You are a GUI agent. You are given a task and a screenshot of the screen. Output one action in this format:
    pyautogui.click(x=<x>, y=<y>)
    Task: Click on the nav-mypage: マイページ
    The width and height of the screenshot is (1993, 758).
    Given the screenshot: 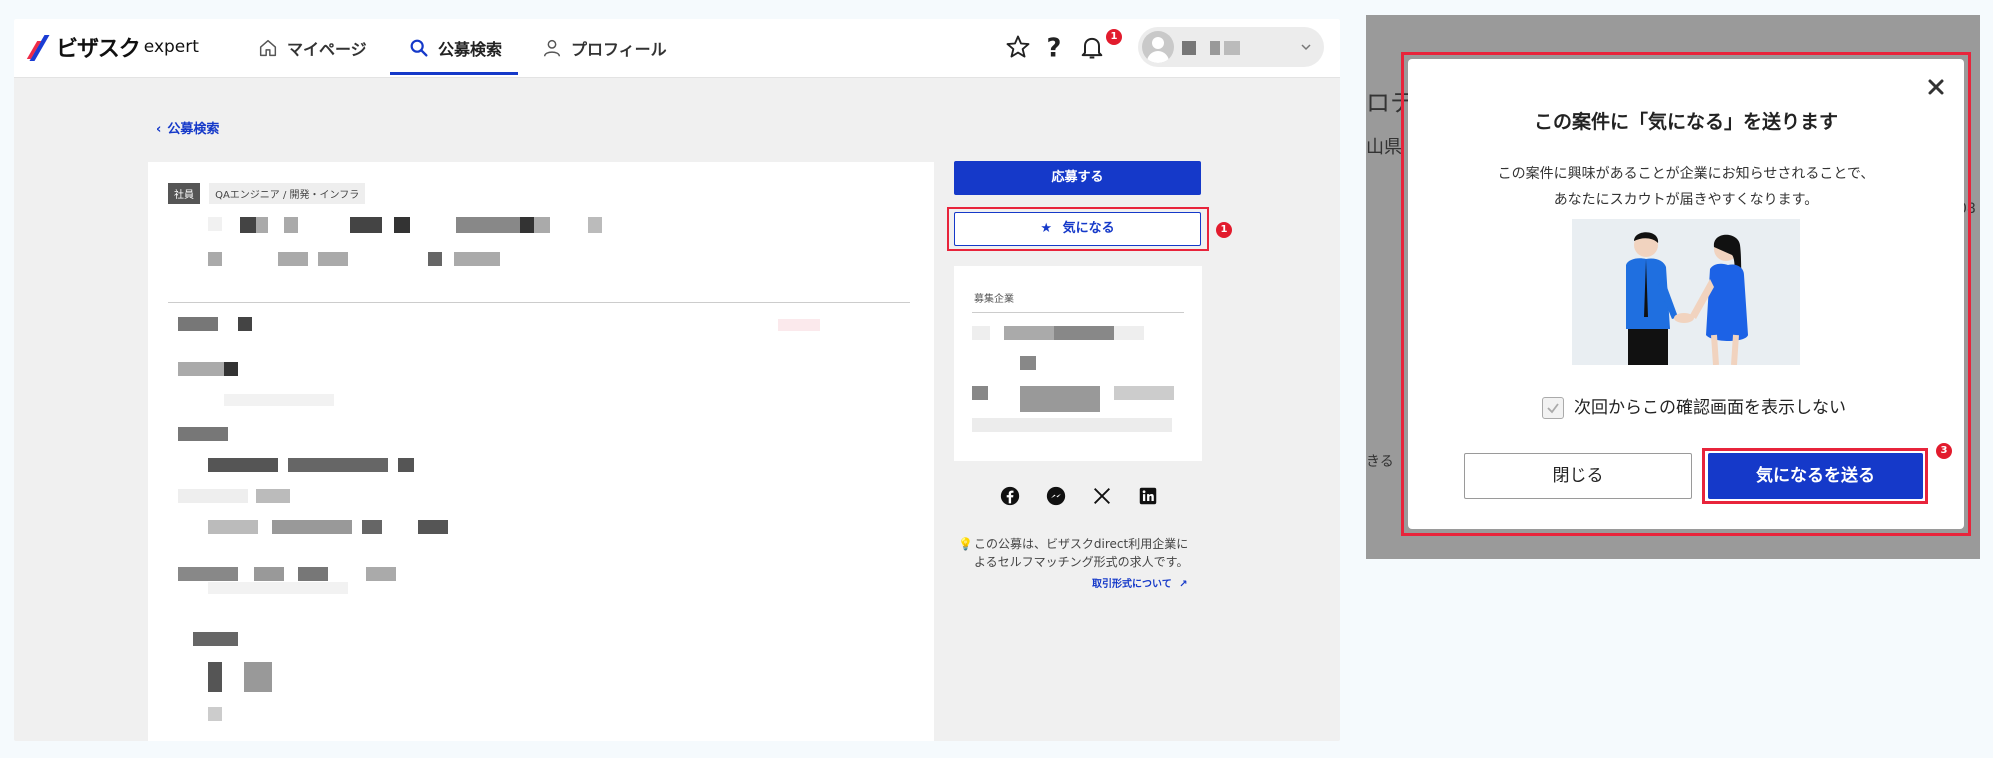 What is the action you would take?
    pyautogui.click(x=312, y=48)
    